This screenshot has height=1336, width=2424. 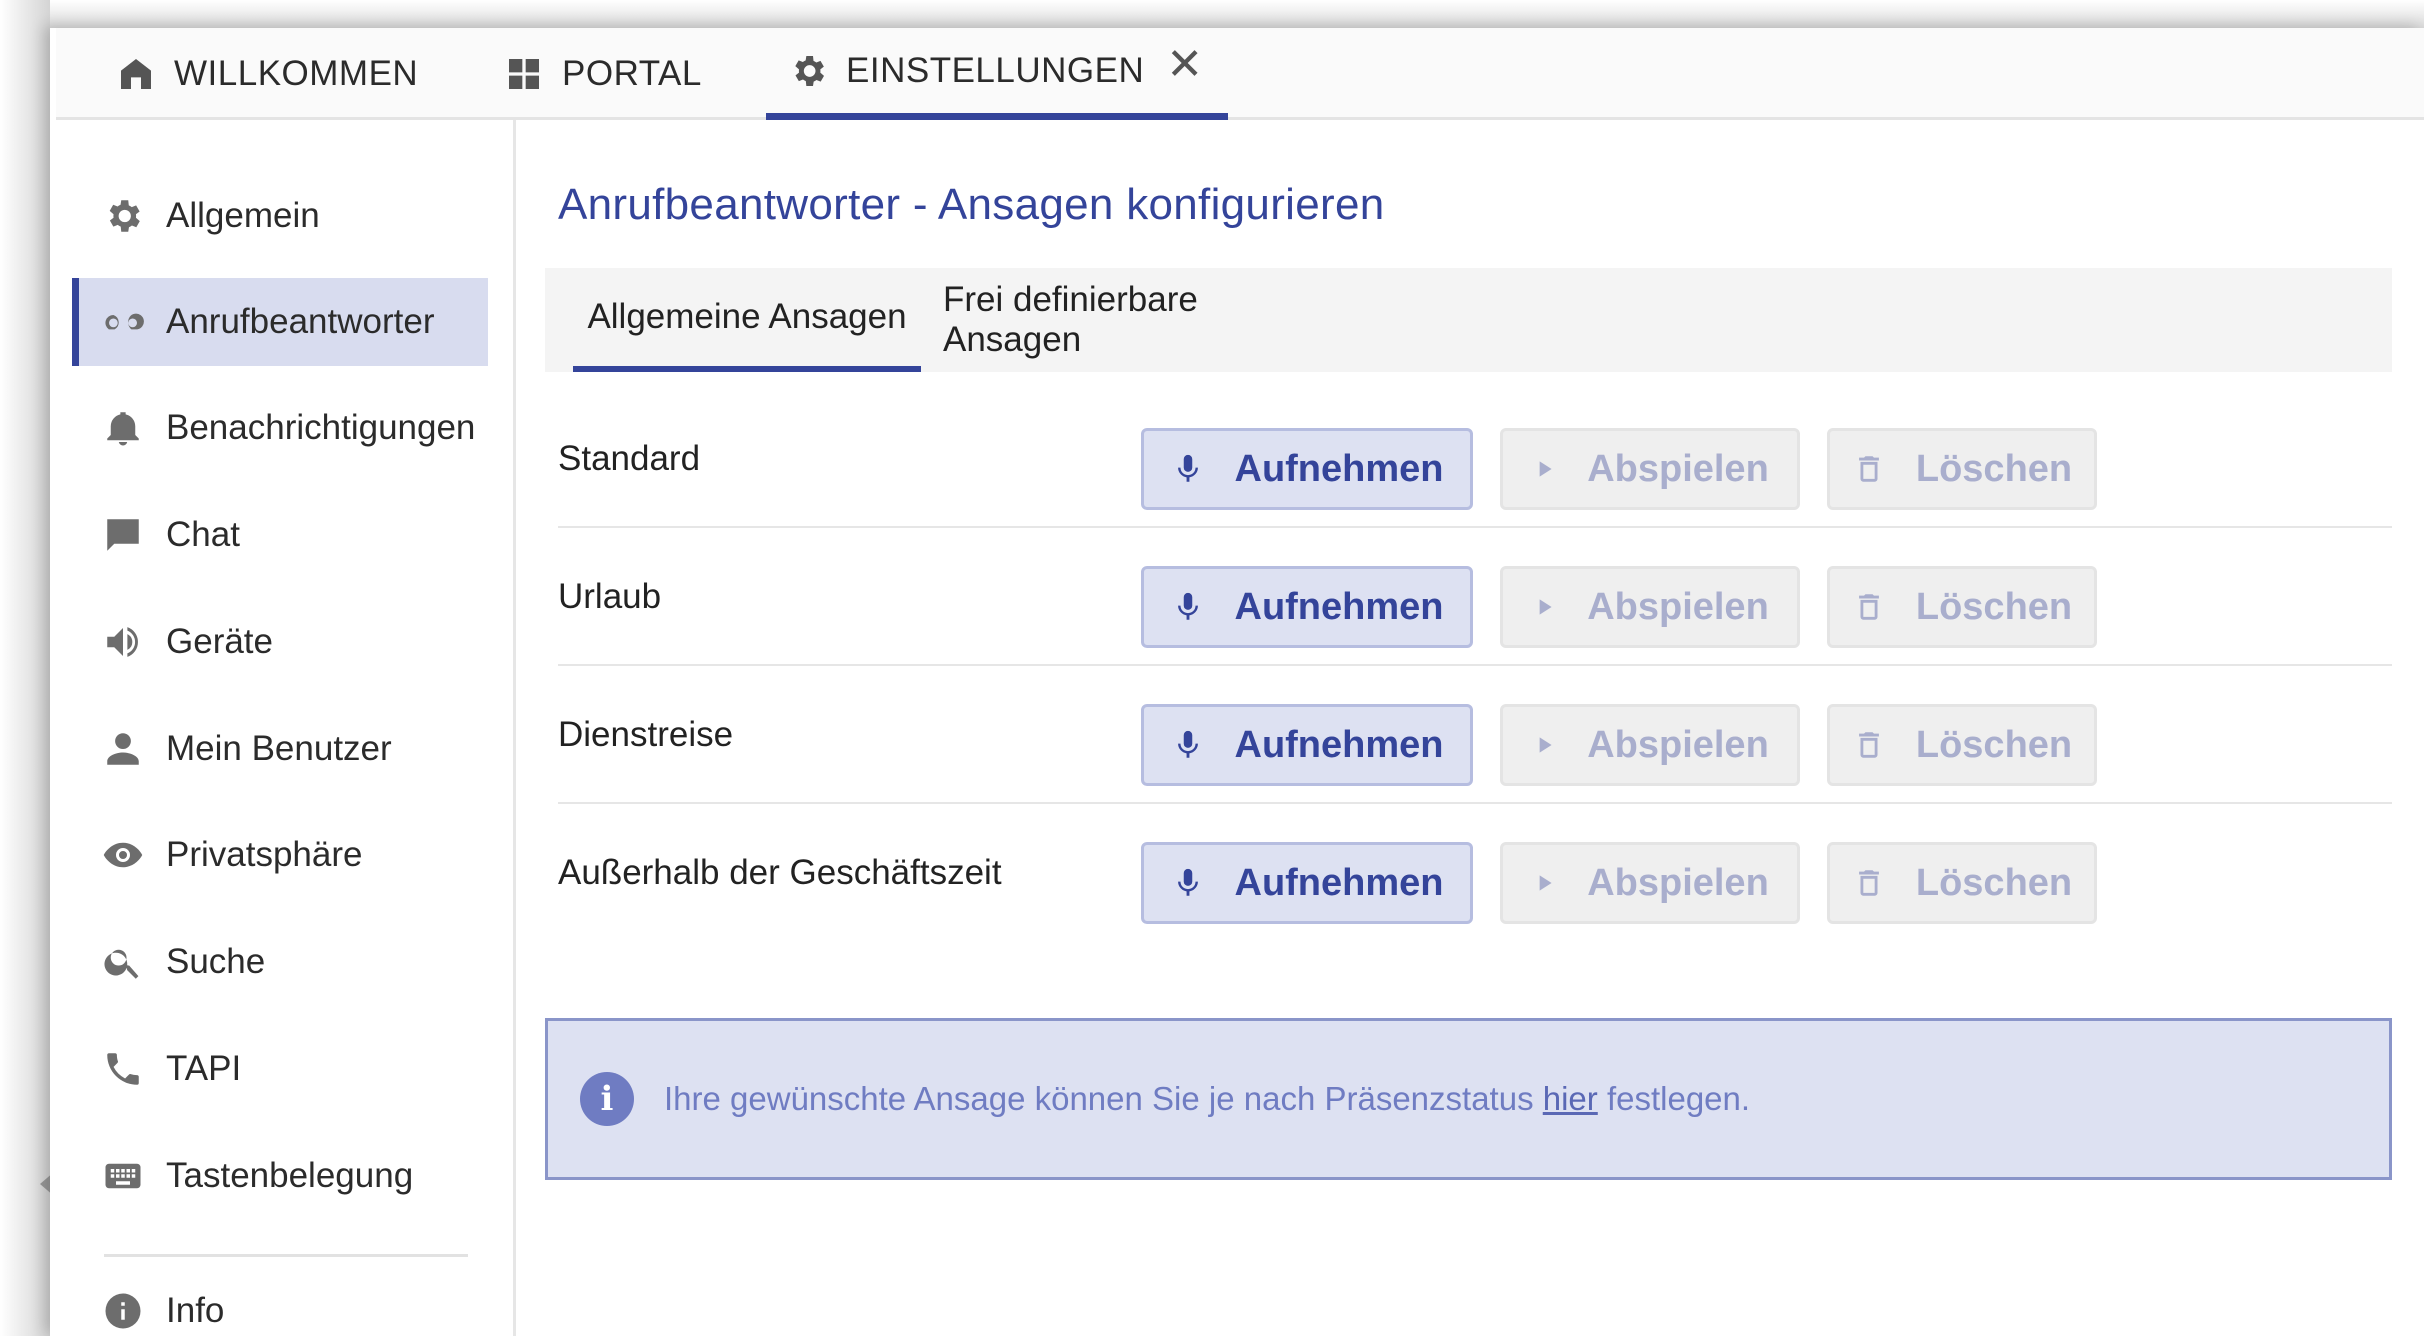 I want to click on home-icon, so click(x=136, y=74).